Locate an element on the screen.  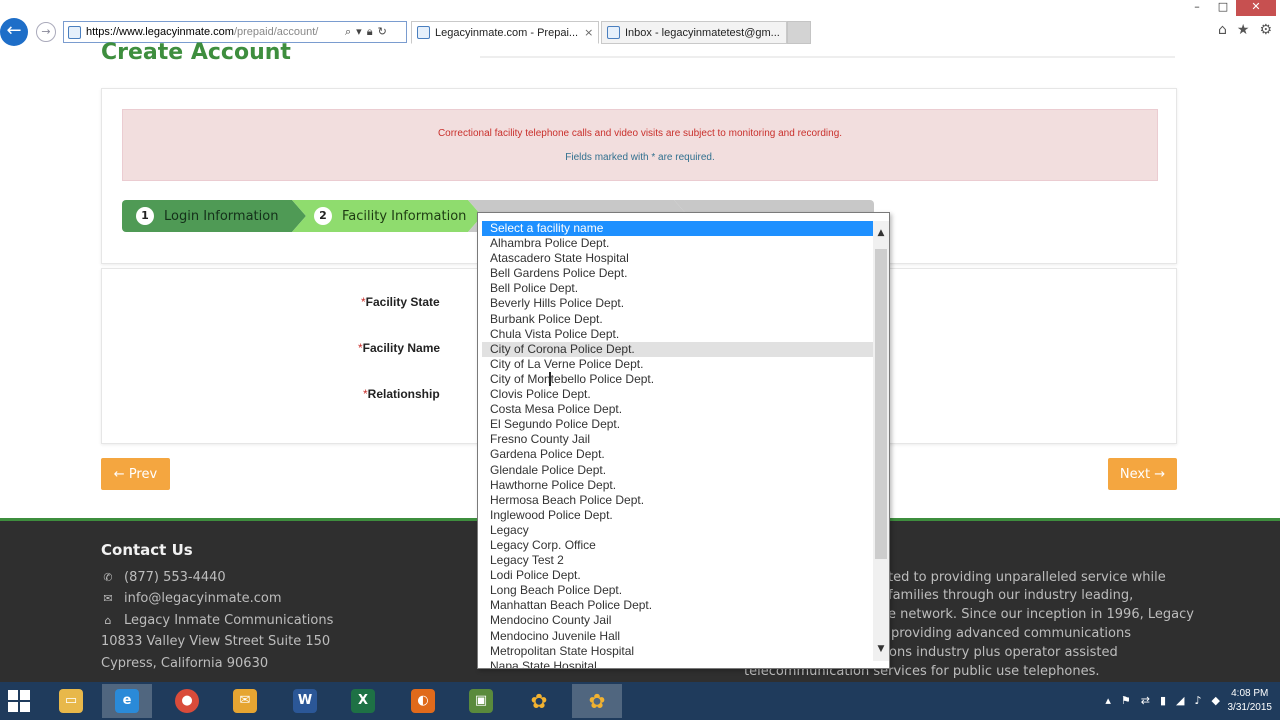
dropdown-option: Glendale Police Dept. is located at coordinates (678, 470).